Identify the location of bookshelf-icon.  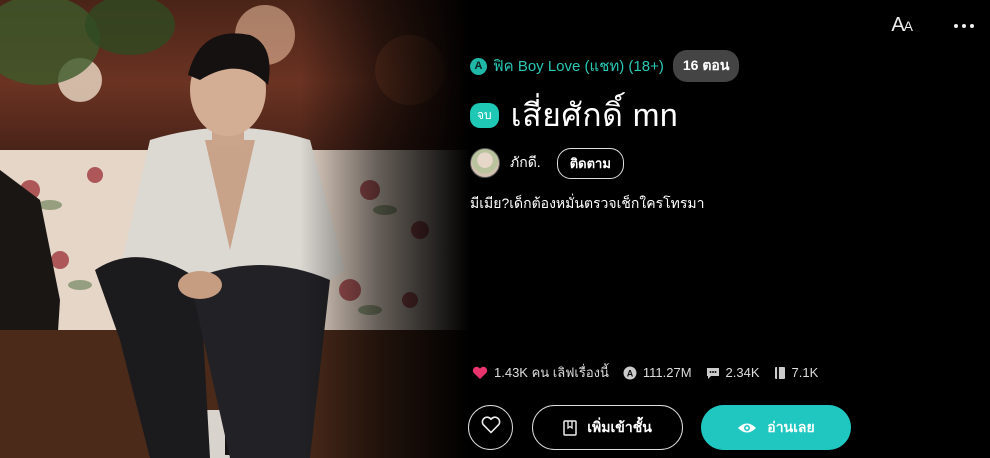
(570, 427).